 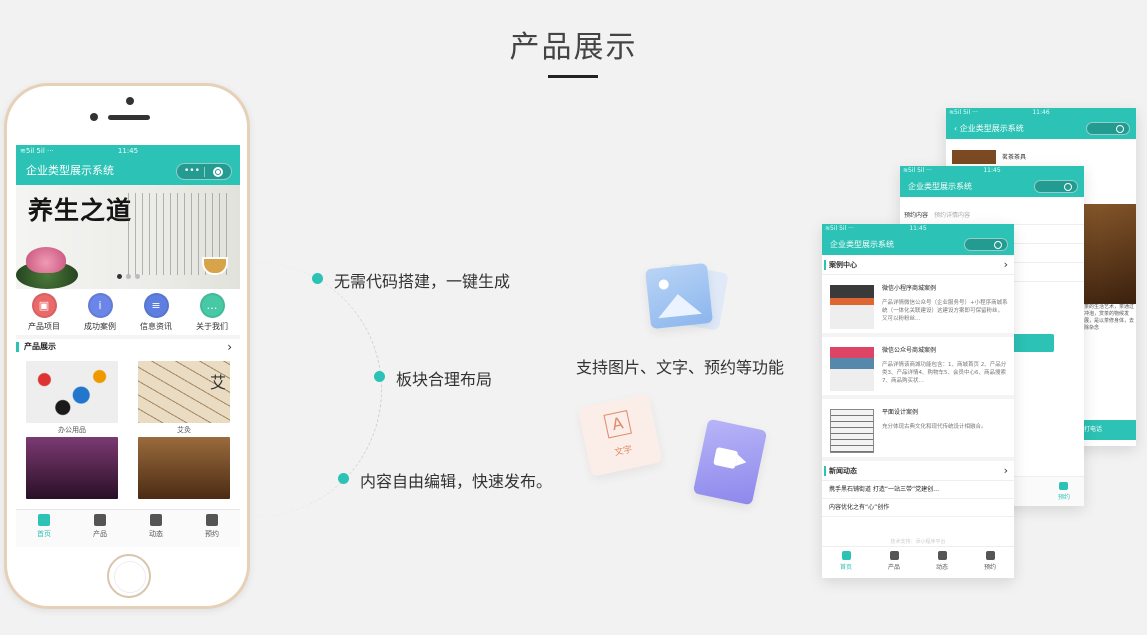 What do you see at coordinates (129, 117) in the screenshot?
I see `phone-speaker` at bounding box center [129, 117].